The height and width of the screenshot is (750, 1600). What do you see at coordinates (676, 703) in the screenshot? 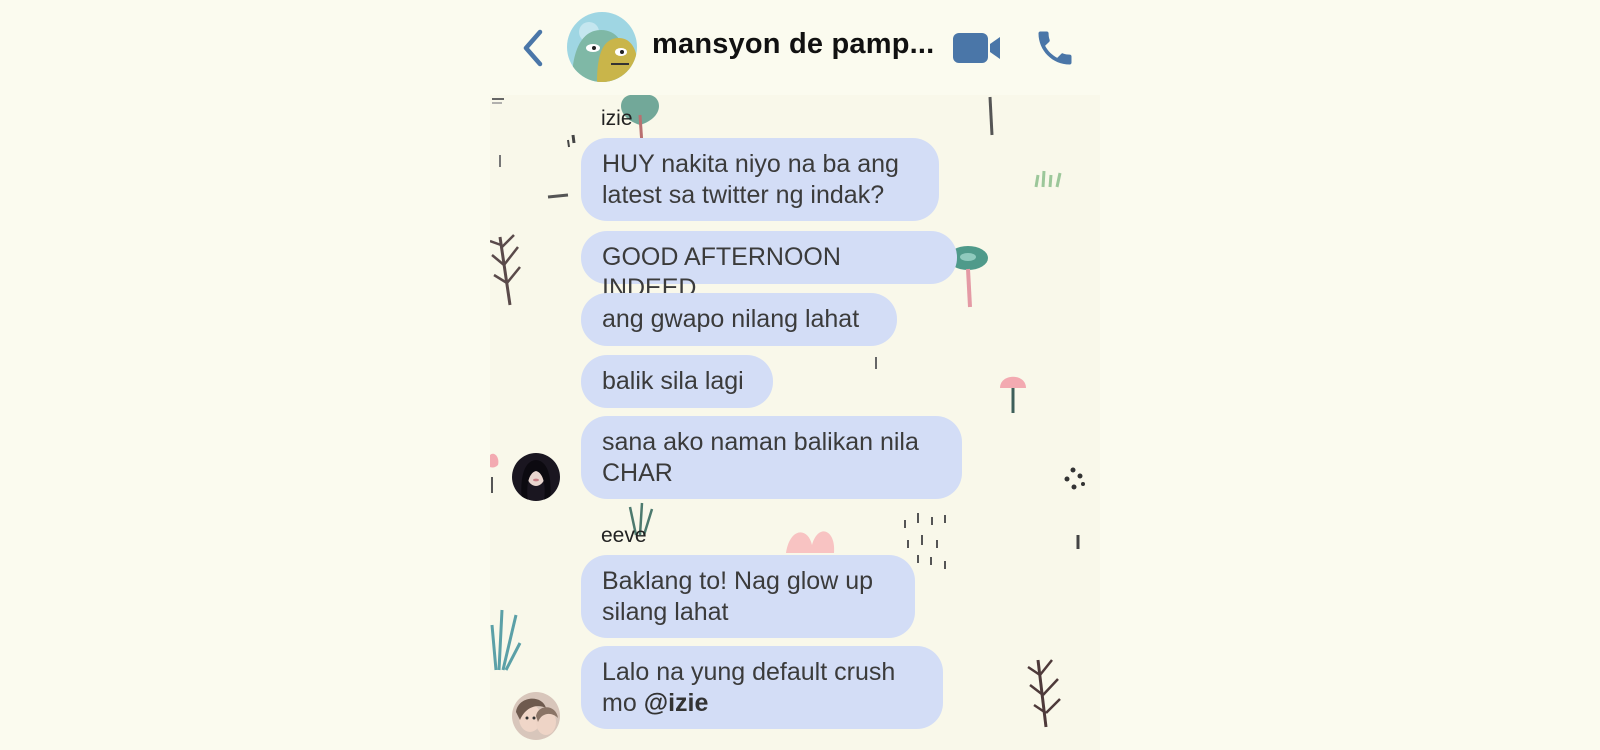
I see `mention-link: @izie` at bounding box center [676, 703].